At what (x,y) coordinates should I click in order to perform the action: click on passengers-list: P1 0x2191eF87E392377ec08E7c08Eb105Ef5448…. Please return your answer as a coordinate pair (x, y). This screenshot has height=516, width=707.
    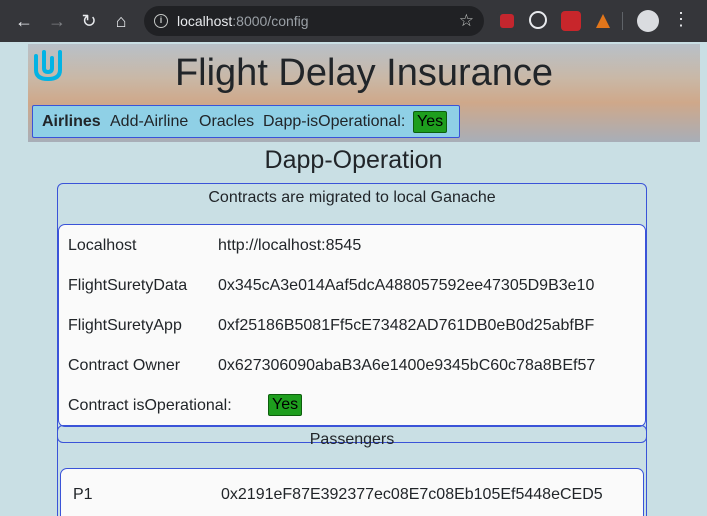
    Looking at the image, I should click on (352, 492).